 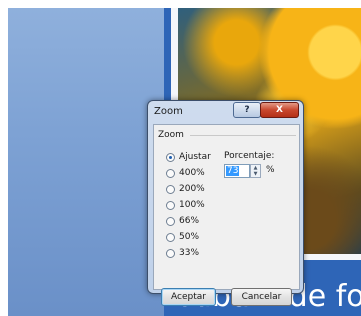 I want to click on group-divider, so click(x=243, y=135).